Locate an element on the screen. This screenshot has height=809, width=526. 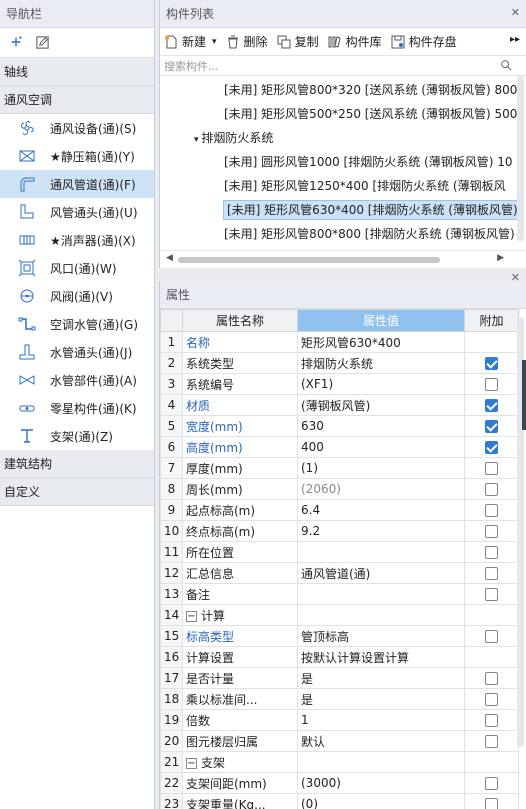
nav-category-custom: 自定义 is located at coordinates (77, 492).